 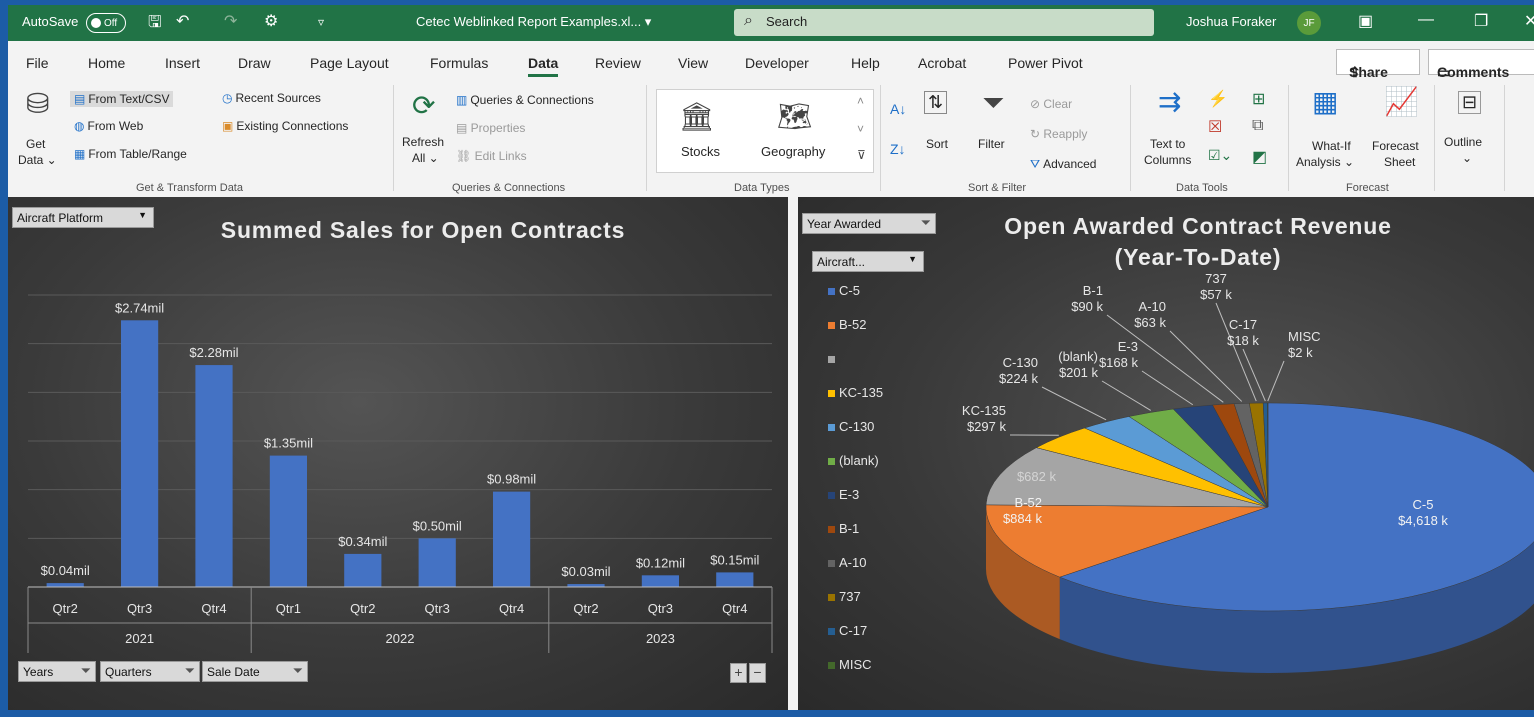 I want to click on share-button: ⇪ Share, so click(x=1378, y=64).